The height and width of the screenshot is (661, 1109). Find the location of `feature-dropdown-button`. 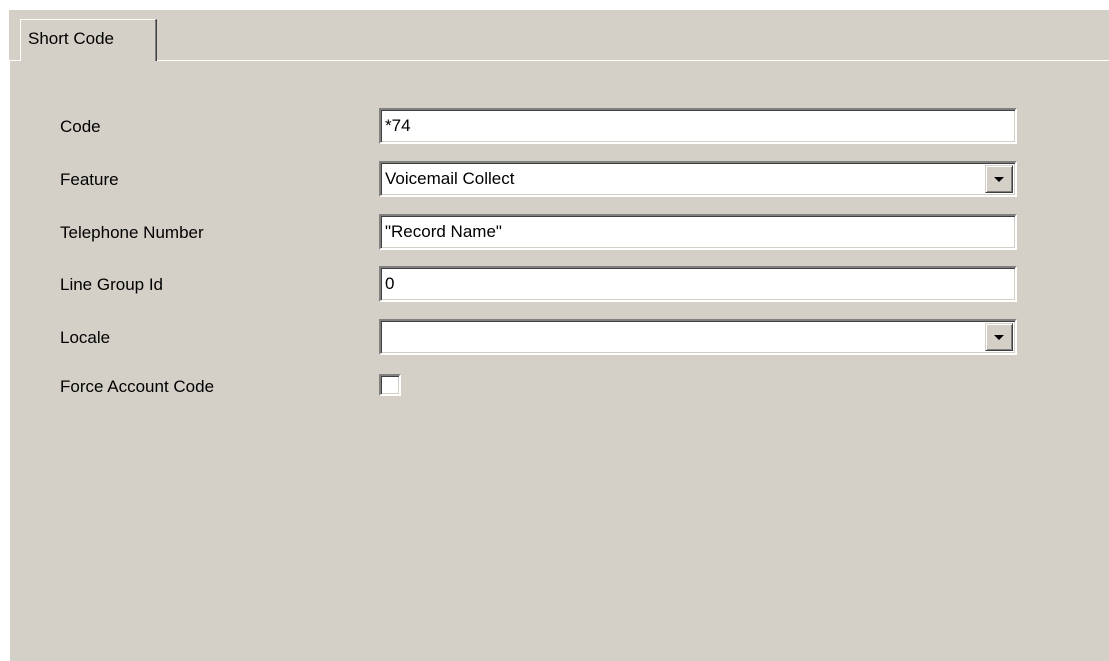

feature-dropdown-button is located at coordinates (999, 179).